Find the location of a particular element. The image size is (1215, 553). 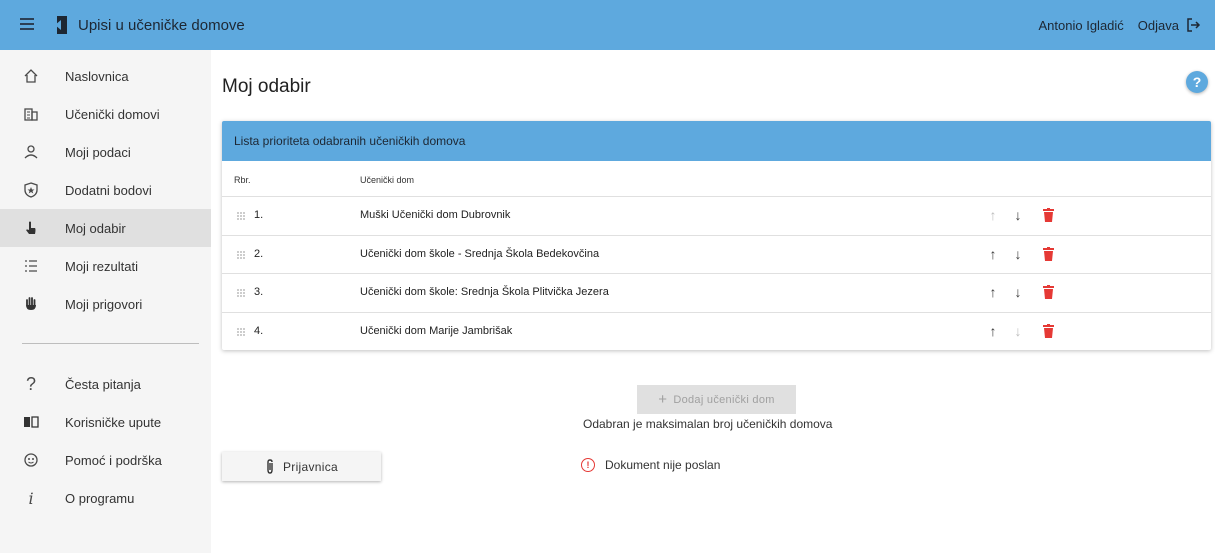

prijavnica-label: Prijavnica is located at coordinates (310, 466).